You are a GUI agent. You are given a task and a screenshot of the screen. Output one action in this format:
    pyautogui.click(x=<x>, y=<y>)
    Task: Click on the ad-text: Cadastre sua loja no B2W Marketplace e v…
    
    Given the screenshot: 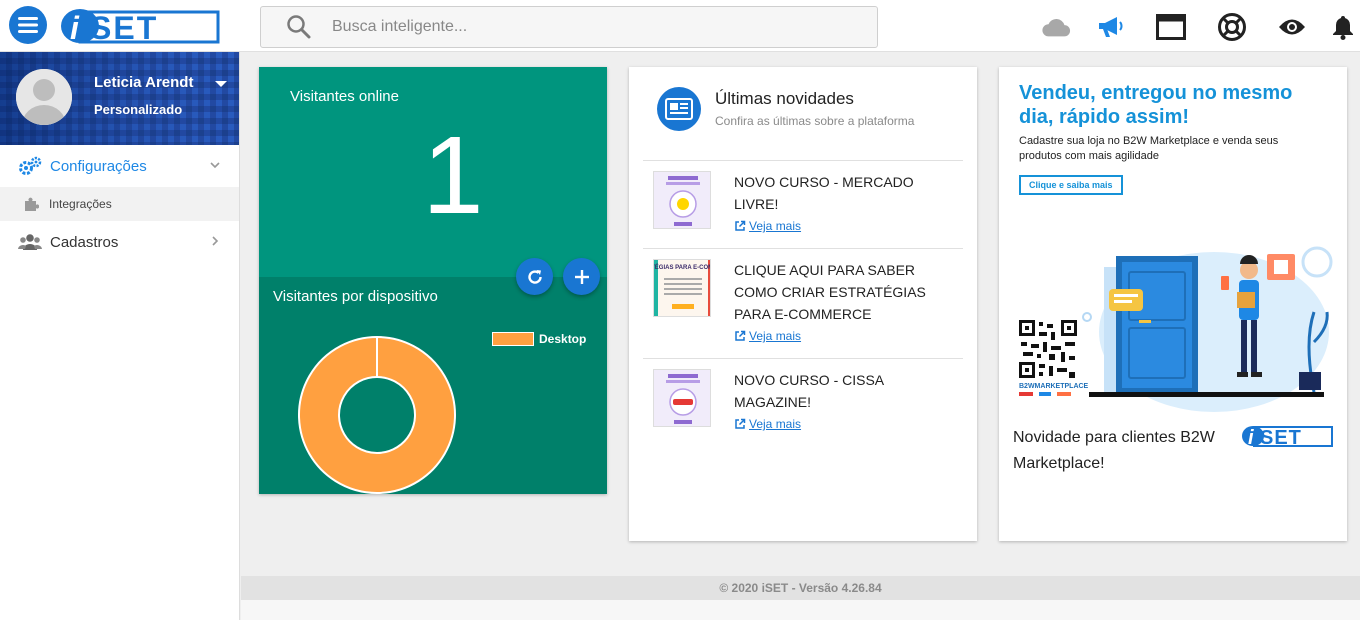 What is the action you would take?
    pyautogui.click(x=1149, y=148)
    